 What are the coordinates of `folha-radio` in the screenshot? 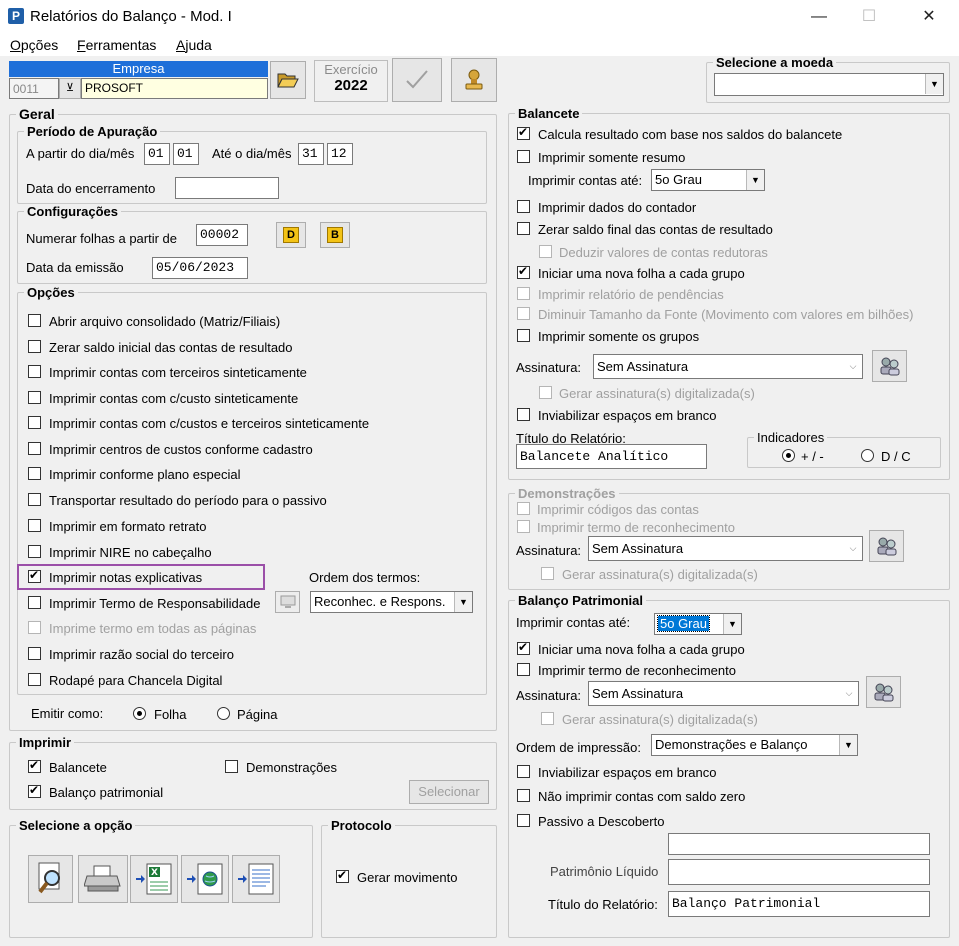 It's located at (139, 713).